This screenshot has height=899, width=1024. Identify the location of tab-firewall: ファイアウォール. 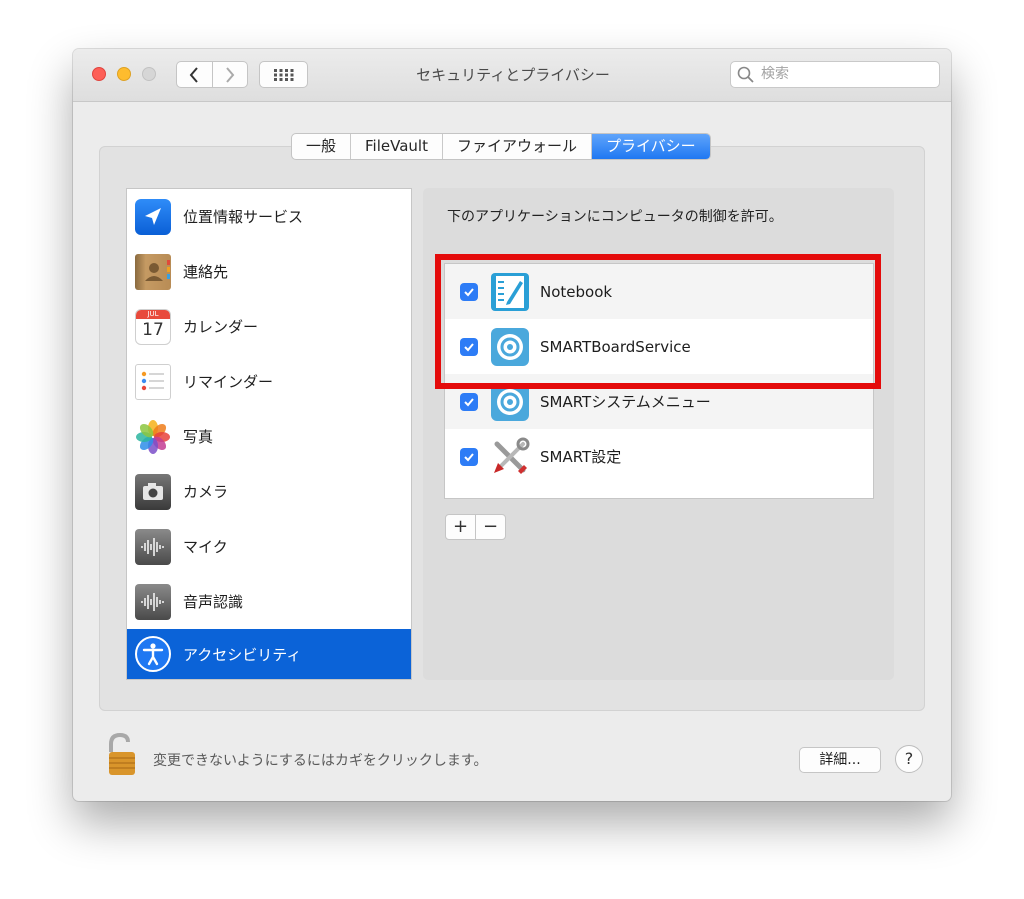
(517, 146).